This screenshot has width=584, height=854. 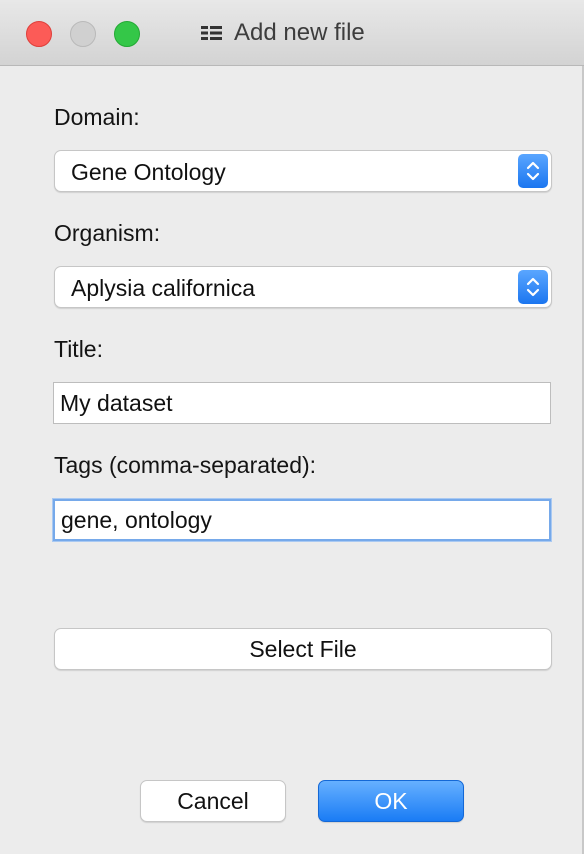 What do you see at coordinates (213, 801) in the screenshot?
I see `cancel-button: Cancel` at bounding box center [213, 801].